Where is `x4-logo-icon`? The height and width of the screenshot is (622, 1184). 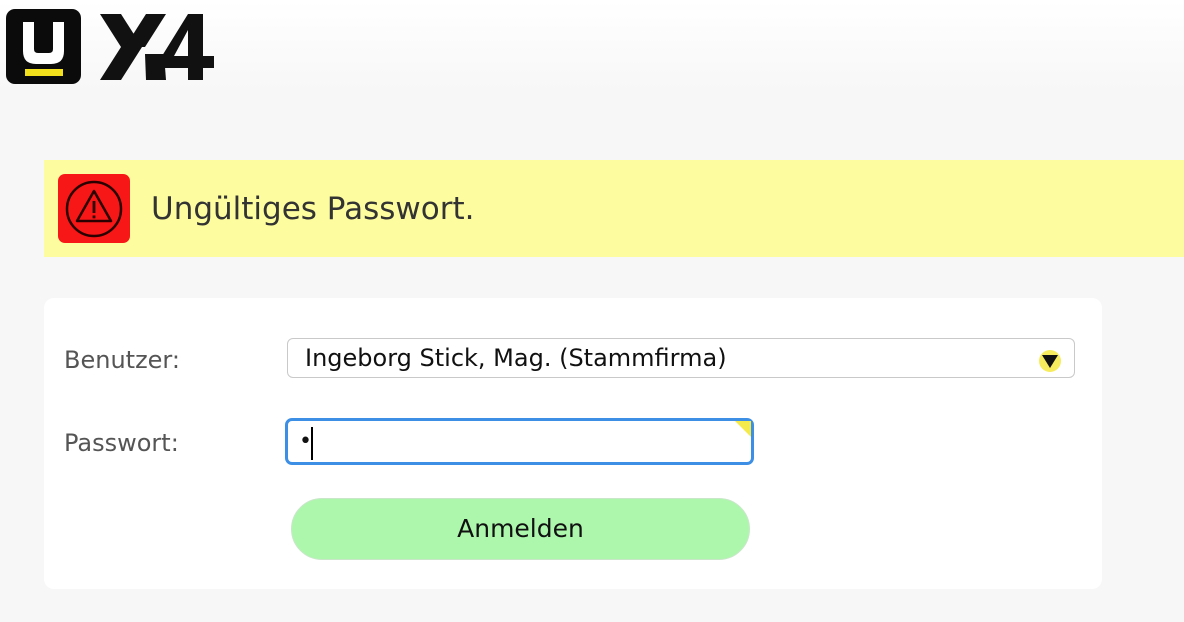
x4-logo-icon is located at coordinates (159, 49).